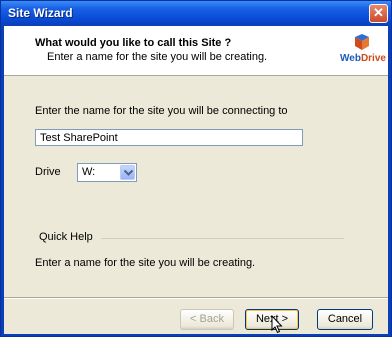 This screenshot has width=392, height=337. I want to click on drive-select: W:, so click(107, 172).